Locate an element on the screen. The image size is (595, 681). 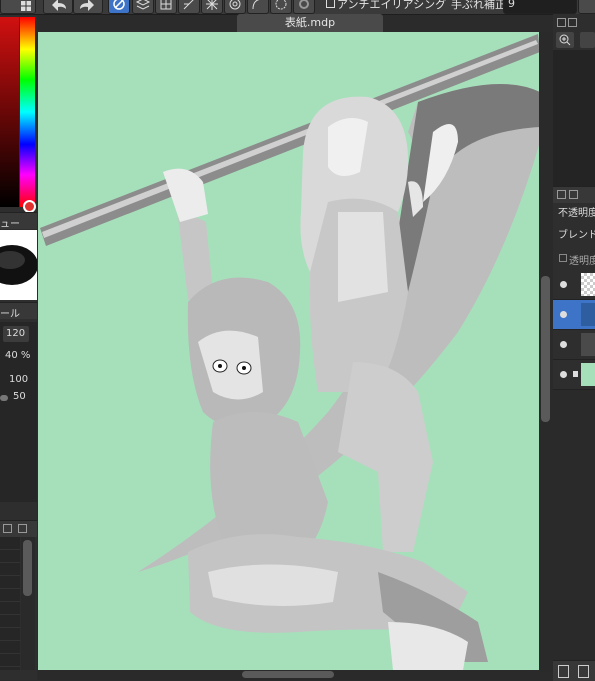
new-layer-icon is located at coordinates (563, 671).